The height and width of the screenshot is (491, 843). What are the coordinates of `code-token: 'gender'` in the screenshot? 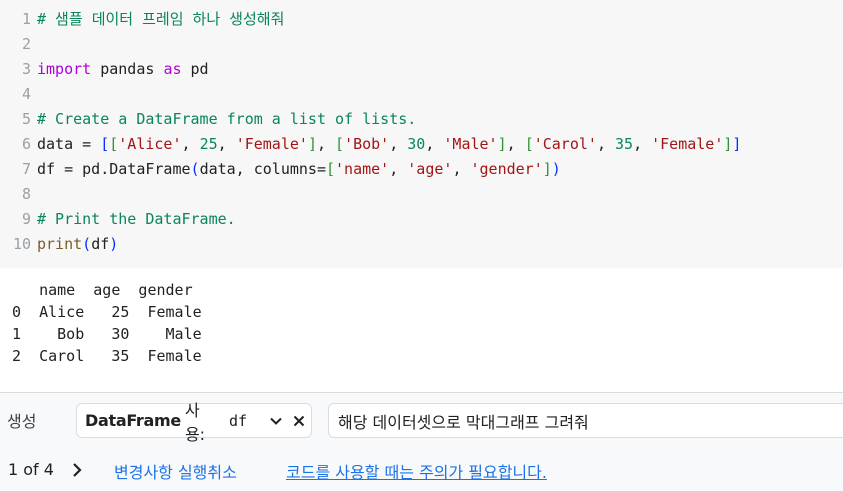 It's located at (506, 169).